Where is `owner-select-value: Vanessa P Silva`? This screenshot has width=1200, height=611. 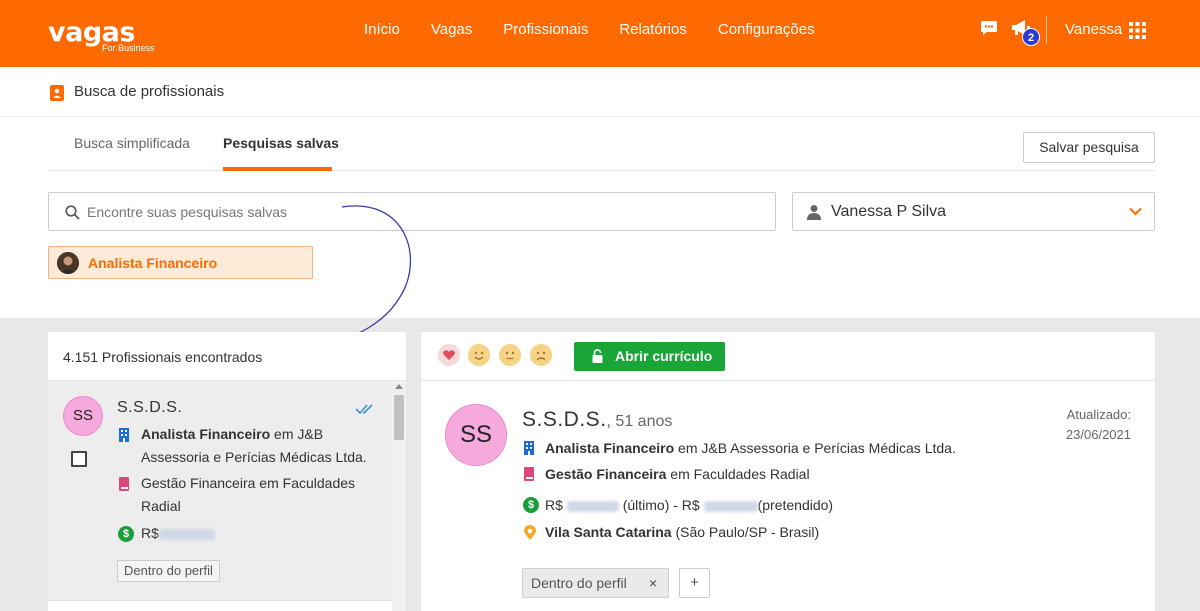 owner-select-value: Vanessa P Silva is located at coordinates (889, 211).